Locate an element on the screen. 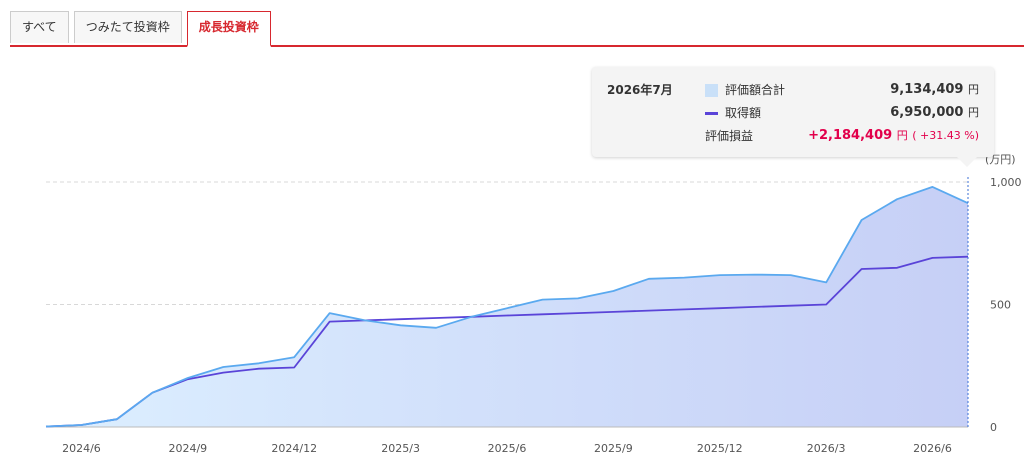  valuation-legend-icon is located at coordinates (711, 90).